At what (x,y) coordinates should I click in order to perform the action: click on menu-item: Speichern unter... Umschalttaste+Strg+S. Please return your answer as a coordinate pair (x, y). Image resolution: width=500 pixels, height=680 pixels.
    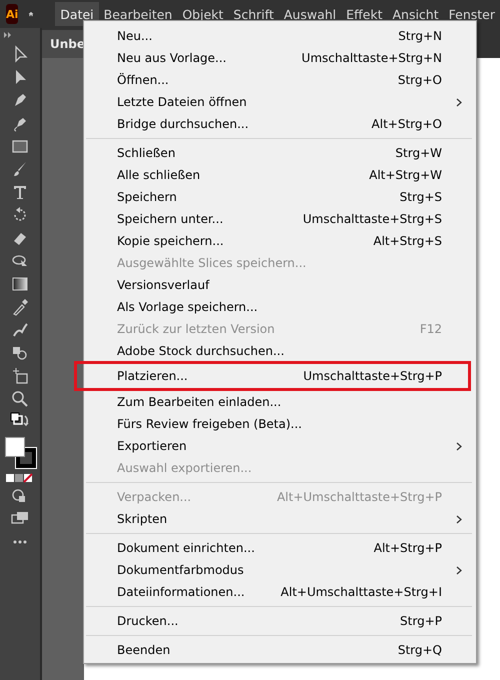
    Looking at the image, I should click on (280, 219).